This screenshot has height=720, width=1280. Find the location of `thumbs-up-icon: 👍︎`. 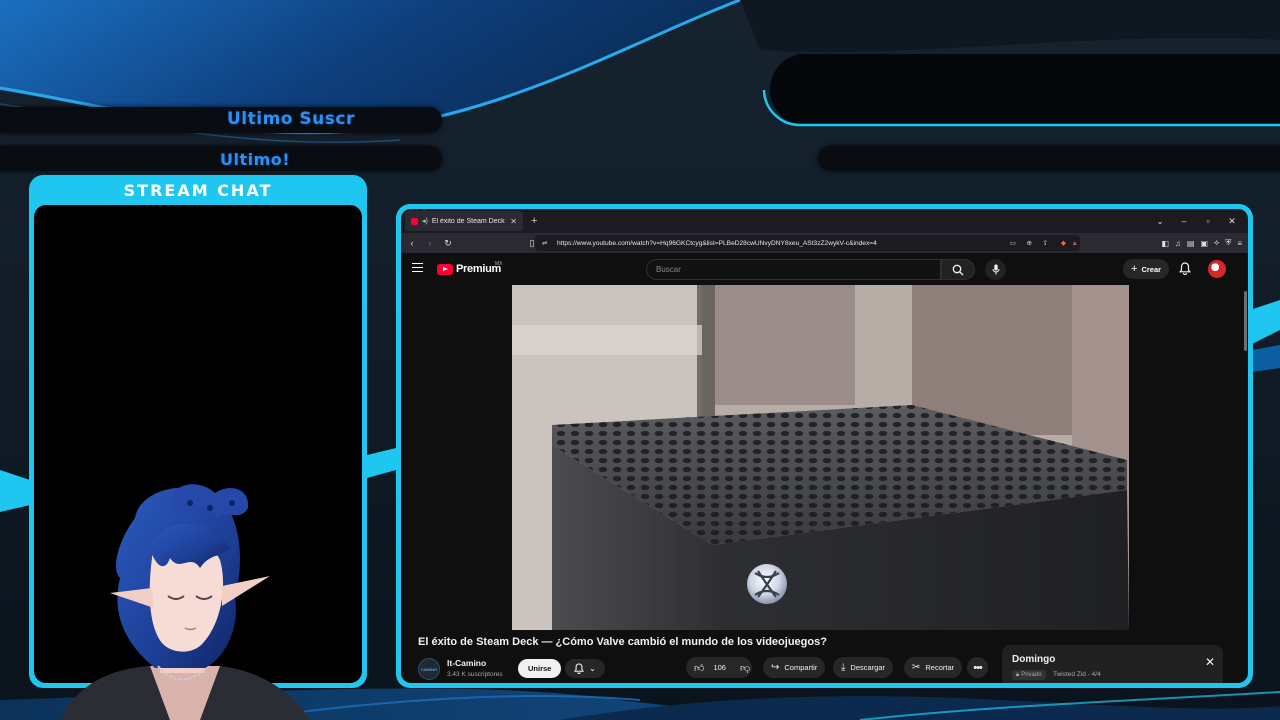

thumbs-up-icon: 👍︎ is located at coordinates (699, 668).